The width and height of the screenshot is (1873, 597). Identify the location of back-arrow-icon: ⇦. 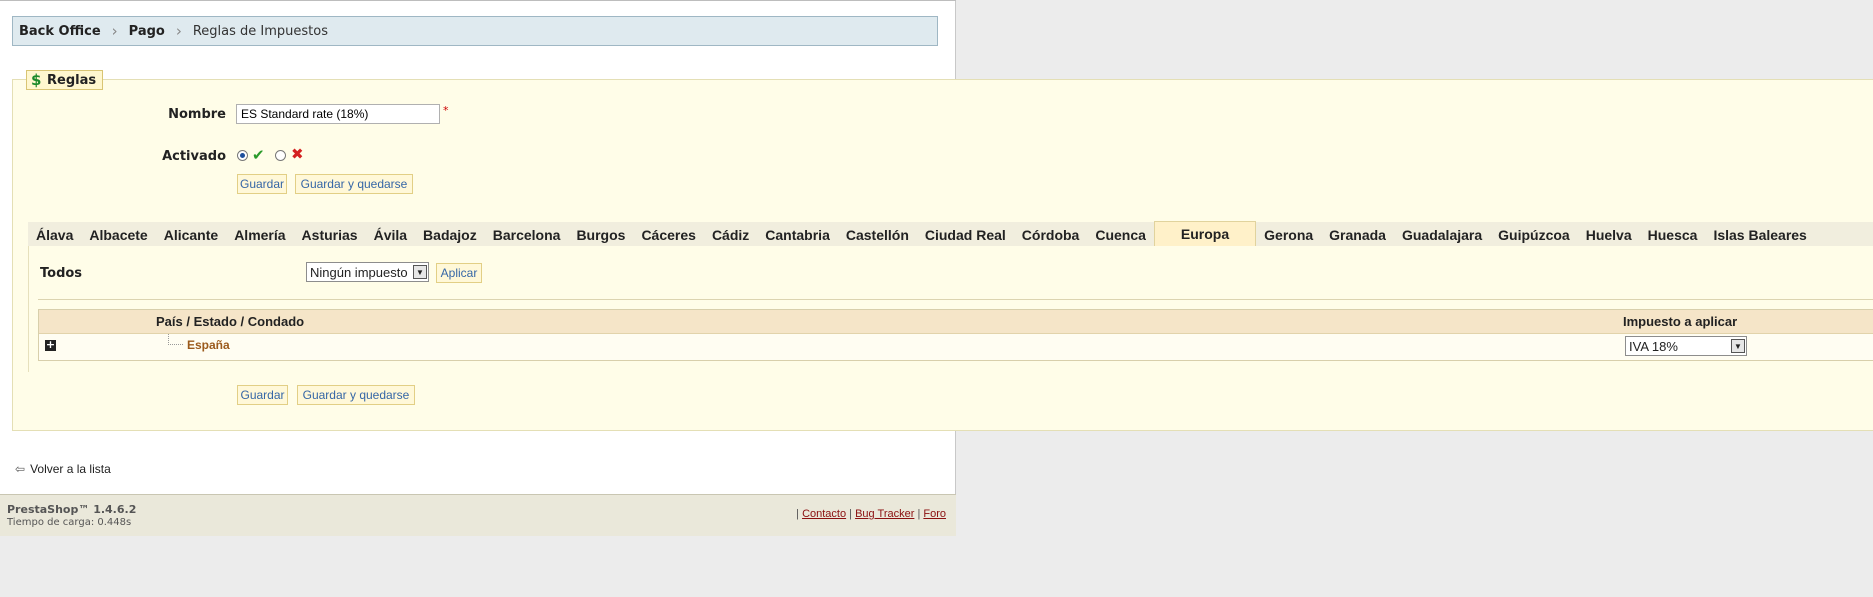
(20, 469).